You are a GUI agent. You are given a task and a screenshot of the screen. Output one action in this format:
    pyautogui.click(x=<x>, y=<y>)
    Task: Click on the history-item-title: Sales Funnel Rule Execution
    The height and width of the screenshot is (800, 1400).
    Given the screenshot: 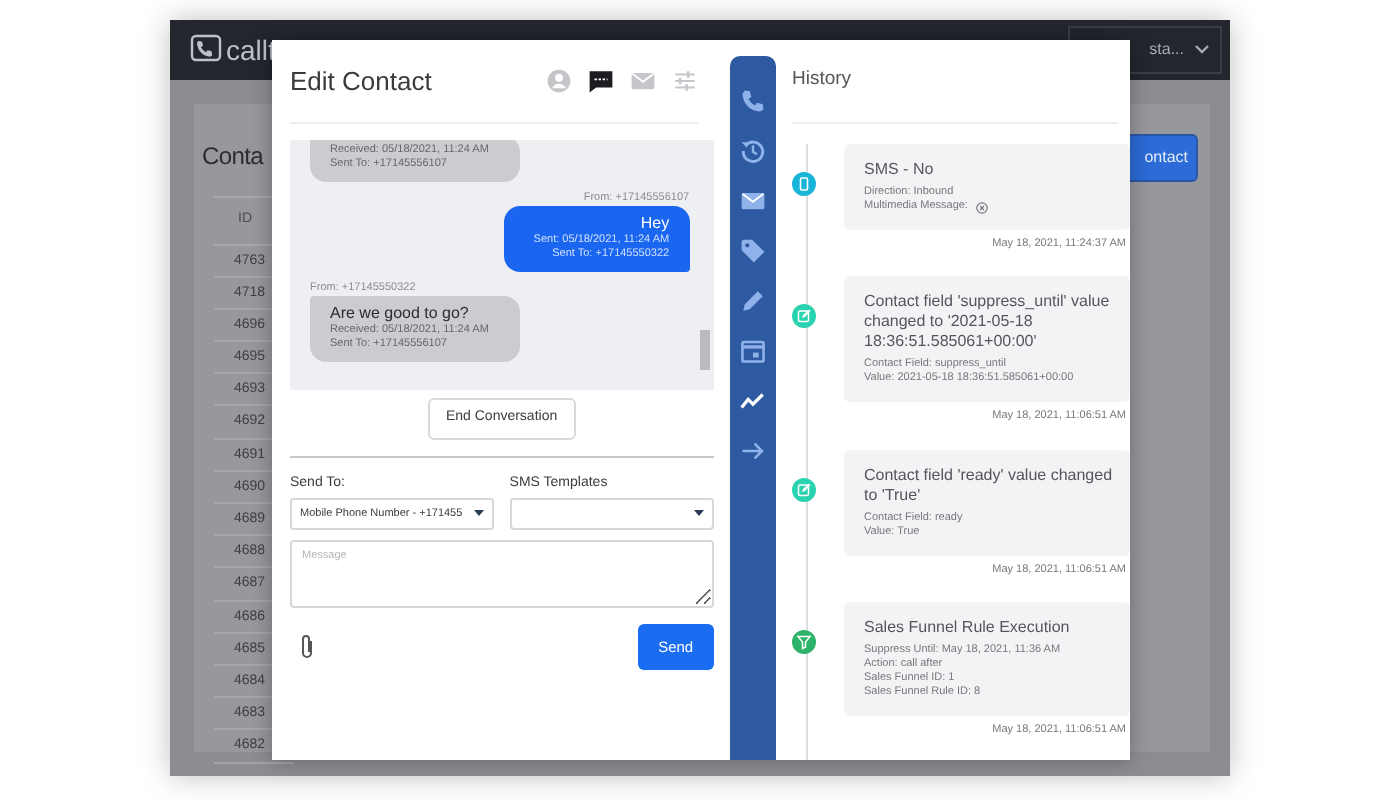 What is the action you would take?
    pyautogui.click(x=968, y=627)
    